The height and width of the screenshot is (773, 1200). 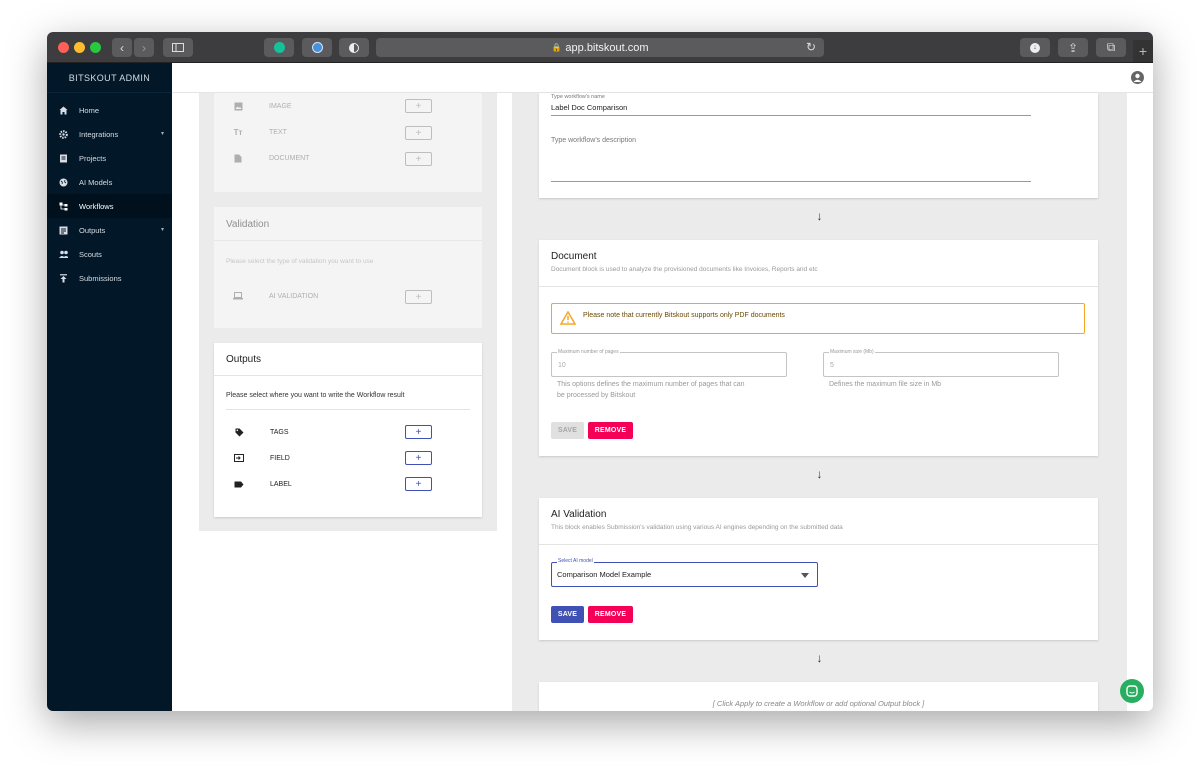 I want to click on app-top-bar, so click(x=662, y=78).